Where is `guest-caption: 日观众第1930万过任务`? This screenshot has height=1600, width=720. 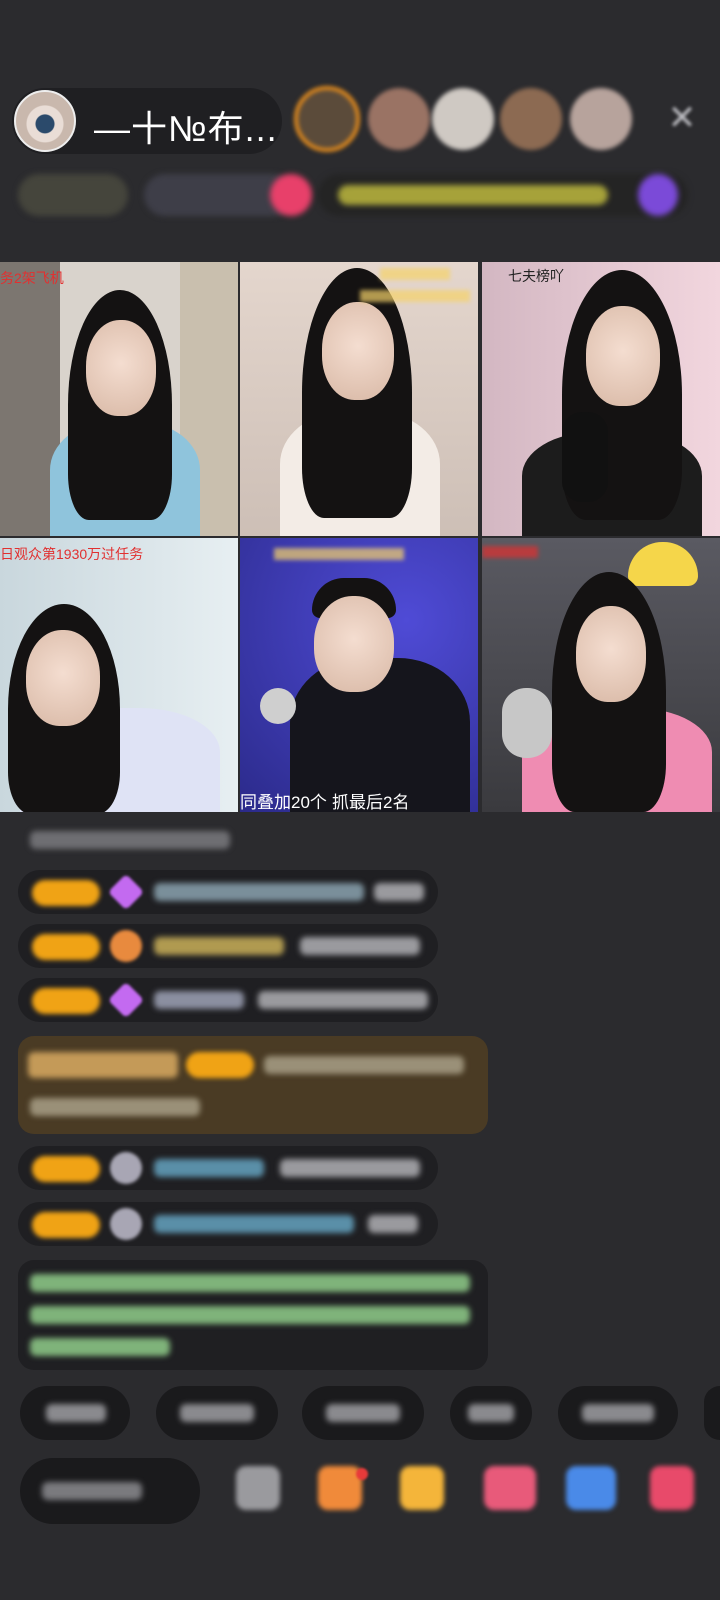
guest-caption: 日观众第1930万过任务 is located at coordinates (72, 554).